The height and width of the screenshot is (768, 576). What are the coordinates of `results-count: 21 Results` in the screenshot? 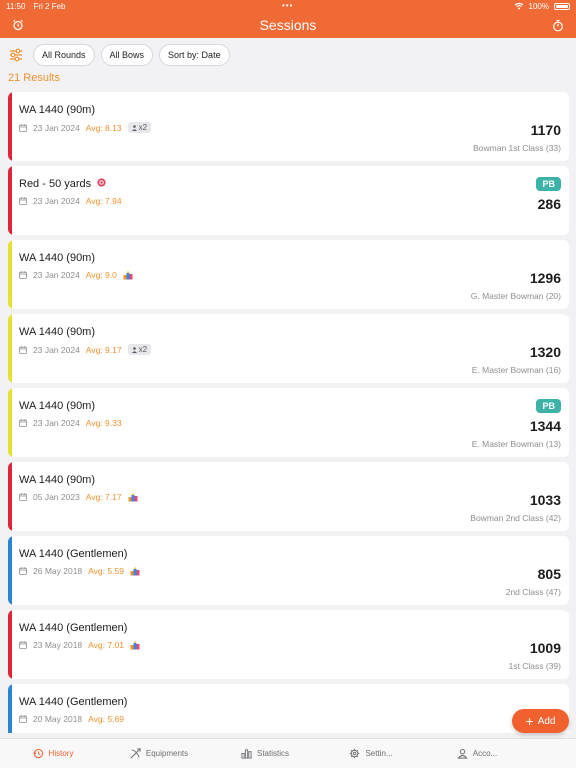 It's located at (34, 78).